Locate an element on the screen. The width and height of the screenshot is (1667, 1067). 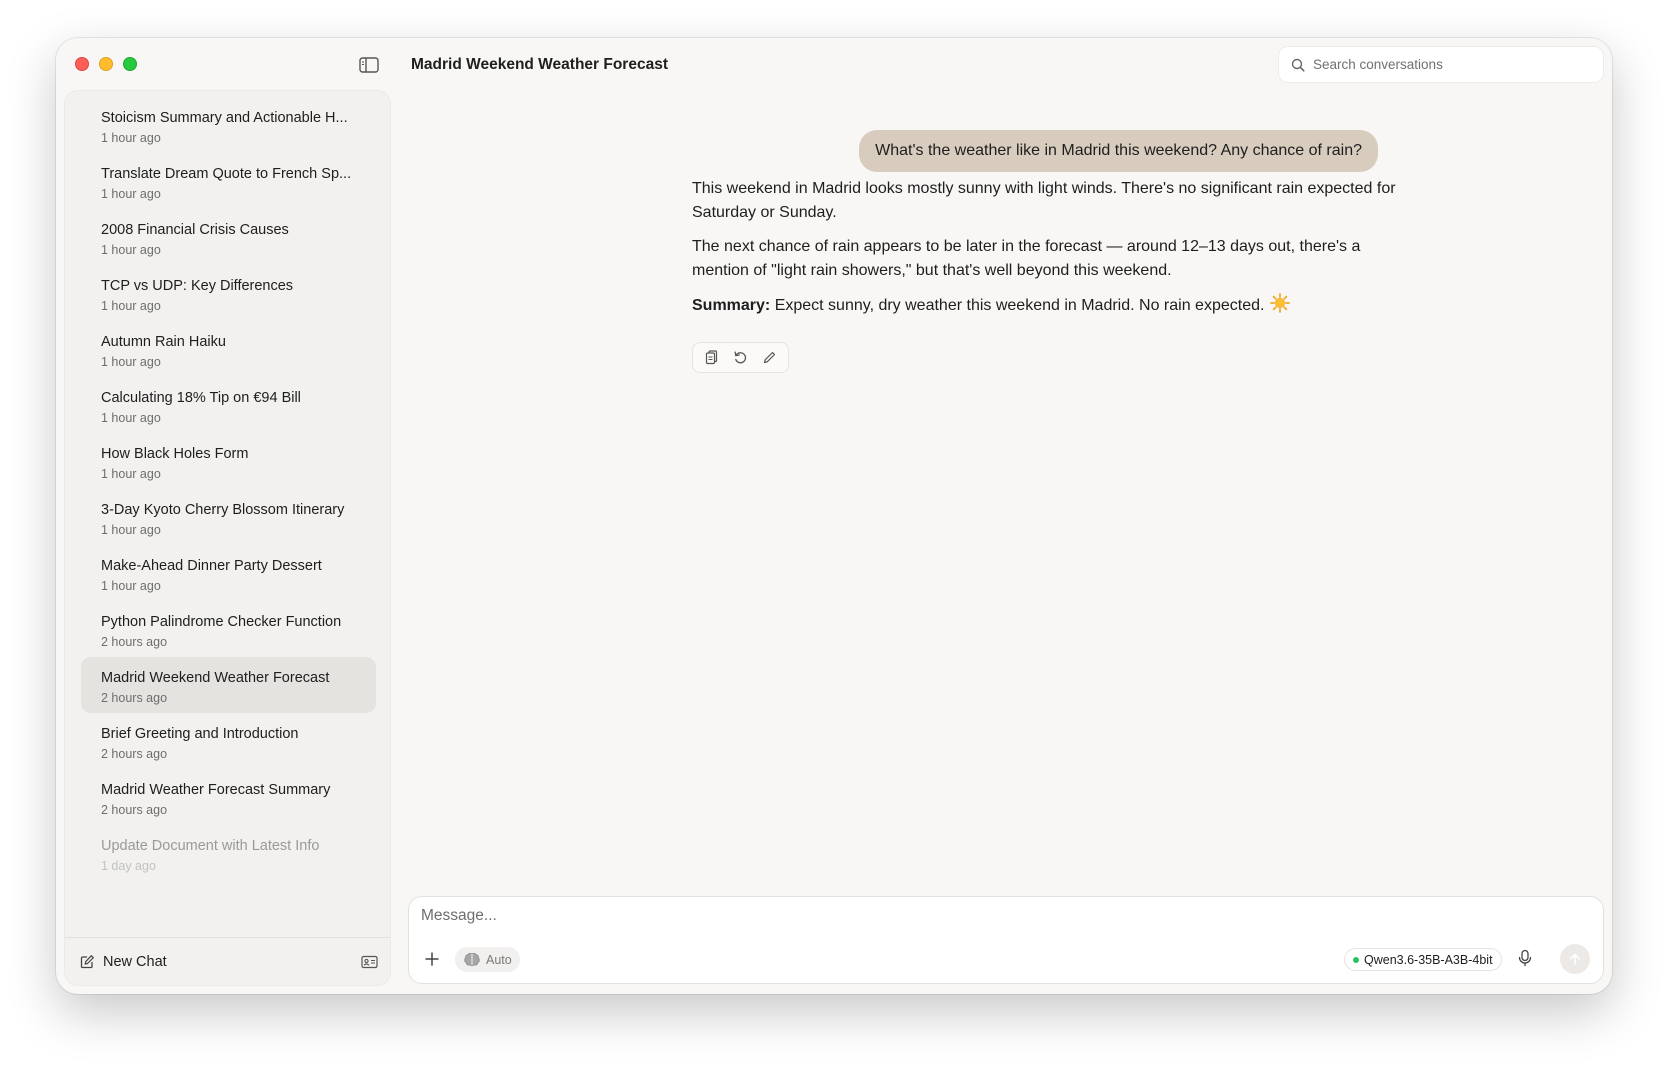
search-box is located at coordinates (1441, 64).